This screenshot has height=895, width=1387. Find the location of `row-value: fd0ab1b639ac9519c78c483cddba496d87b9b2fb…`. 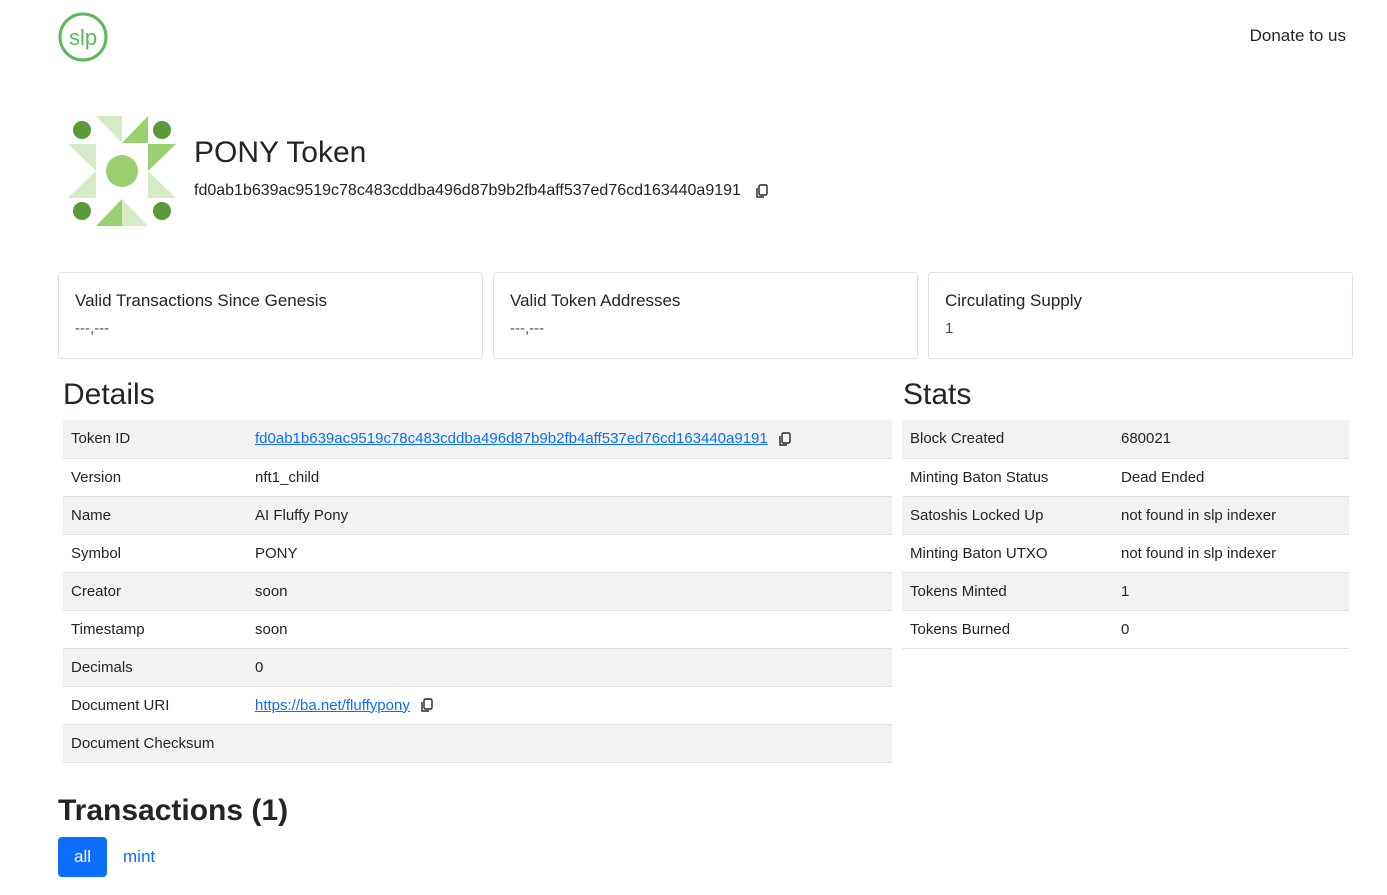

row-value: fd0ab1b639ac9519c78c483cddba496d87b9b2fb… is located at coordinates (569, 439).